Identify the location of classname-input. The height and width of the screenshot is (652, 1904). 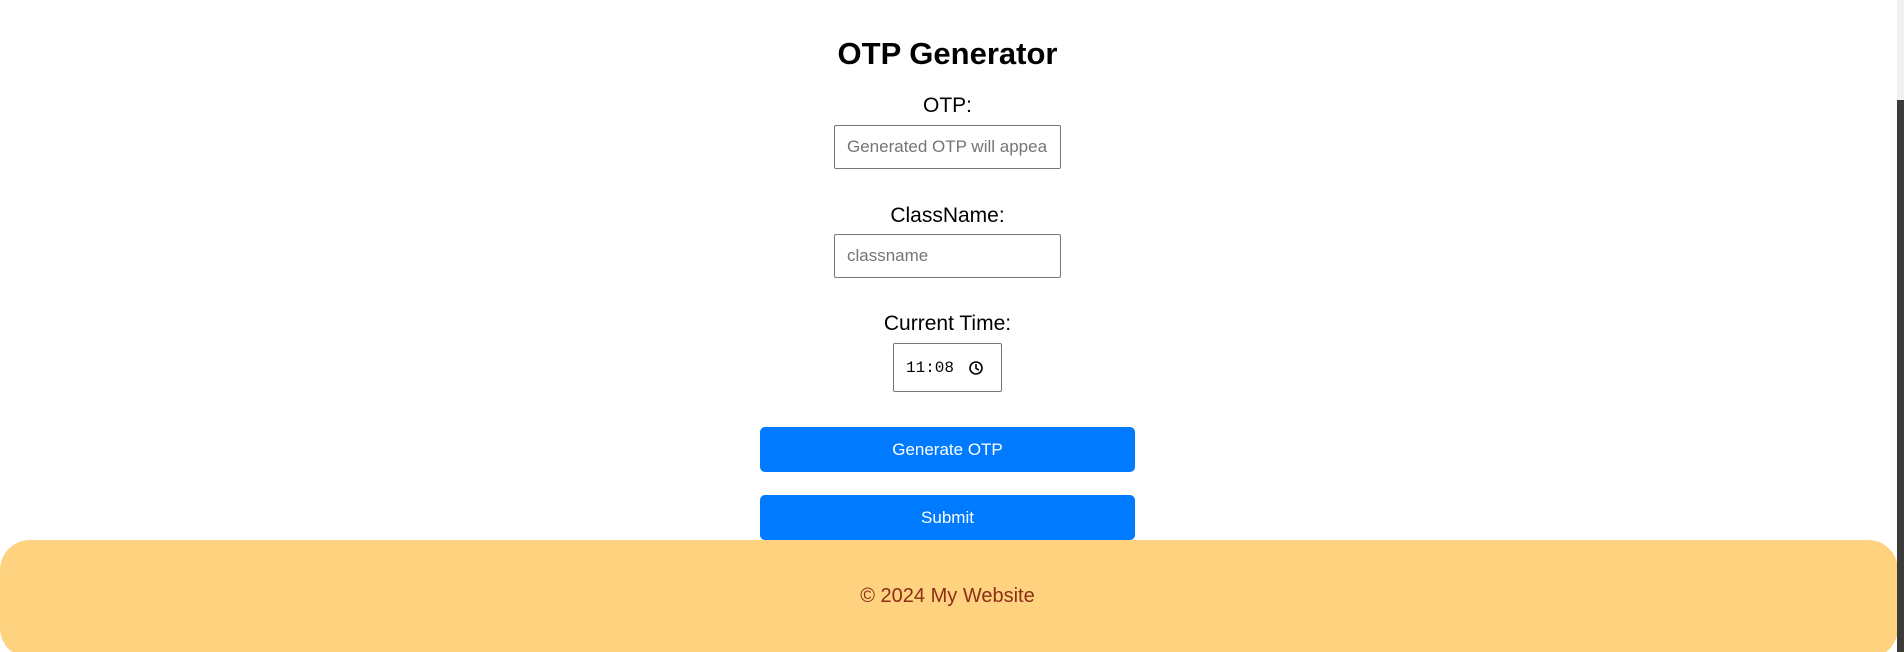
(947, 256).